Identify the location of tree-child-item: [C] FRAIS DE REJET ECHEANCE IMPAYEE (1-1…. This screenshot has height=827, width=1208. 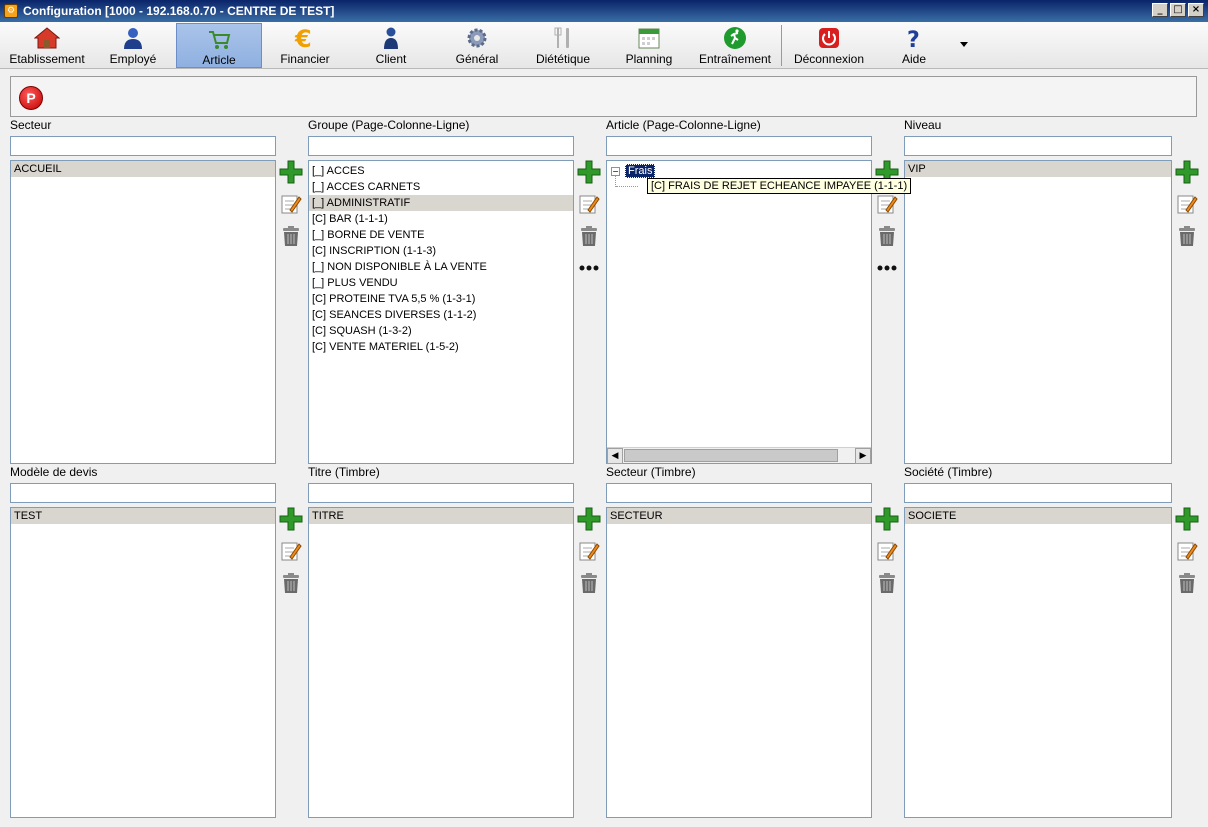
(779, 186).